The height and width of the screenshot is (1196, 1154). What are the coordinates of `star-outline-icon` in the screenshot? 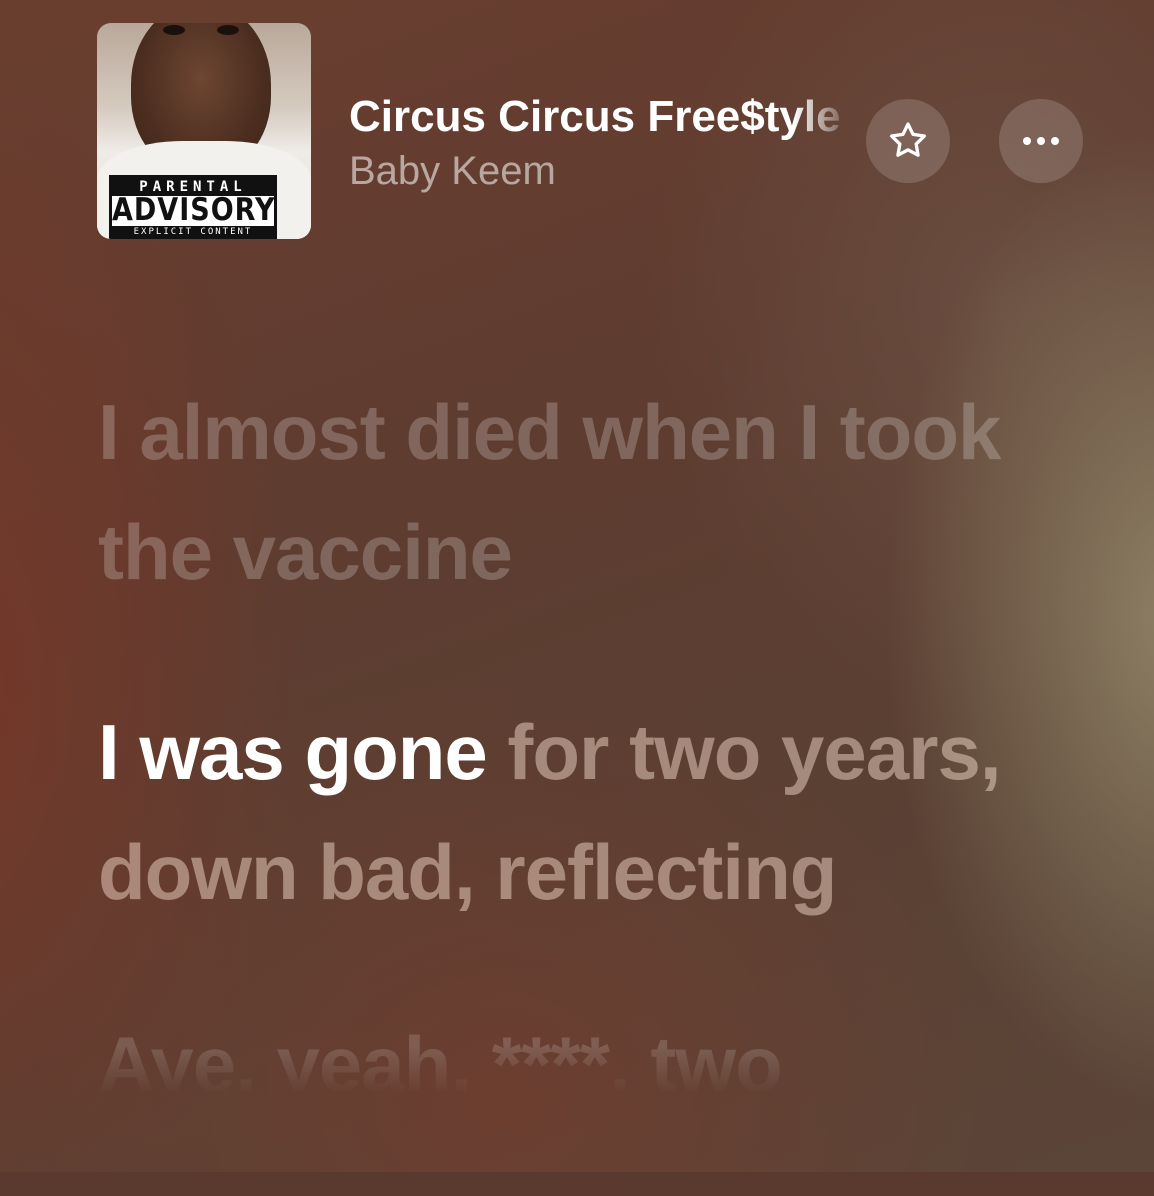 It's located at (908, 139).